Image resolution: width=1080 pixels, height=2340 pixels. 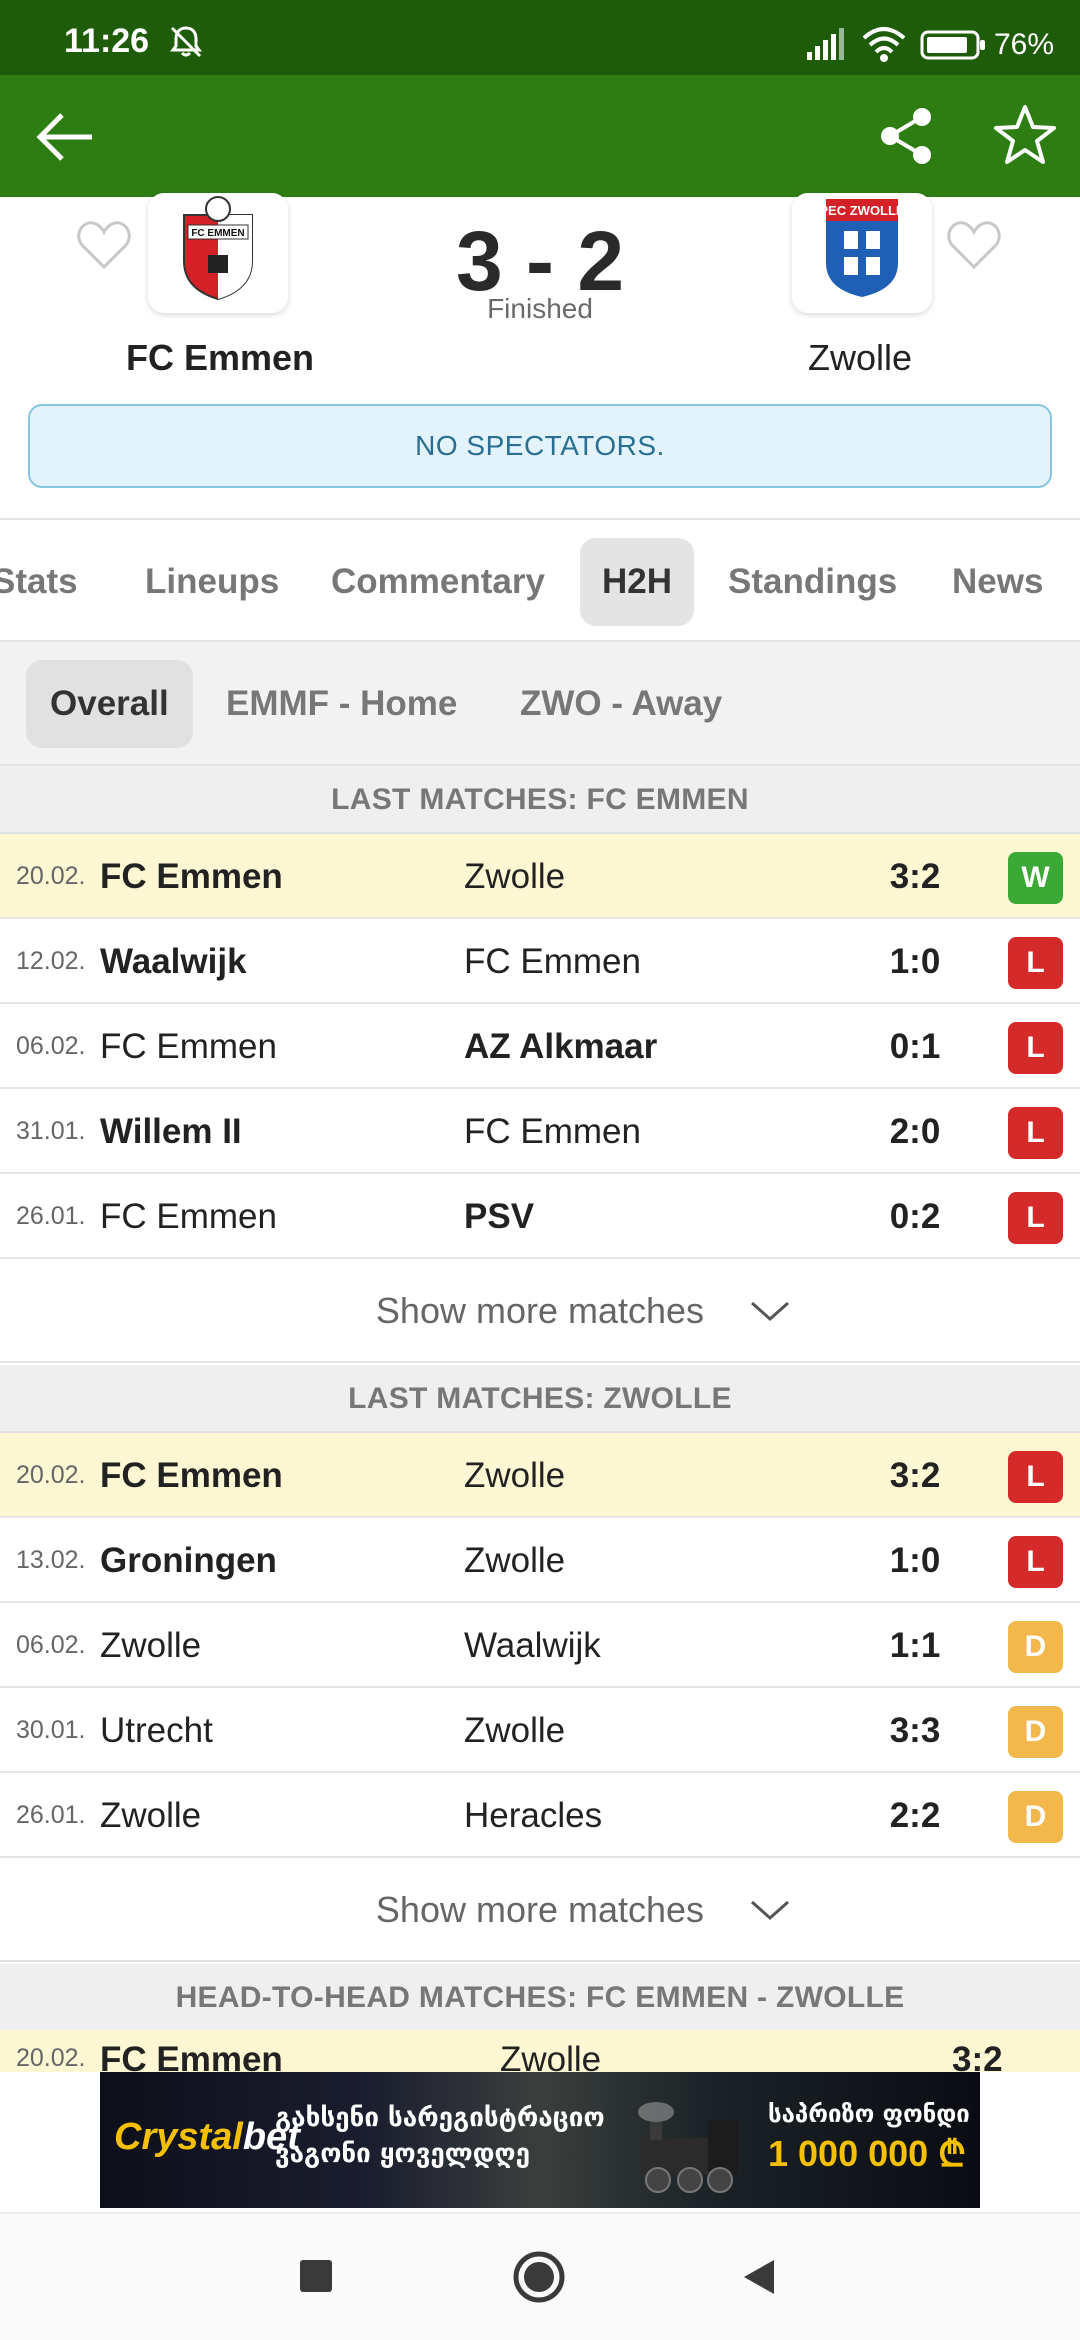 I want to click on home-team: Groningen, so click(x=188, y=1560).